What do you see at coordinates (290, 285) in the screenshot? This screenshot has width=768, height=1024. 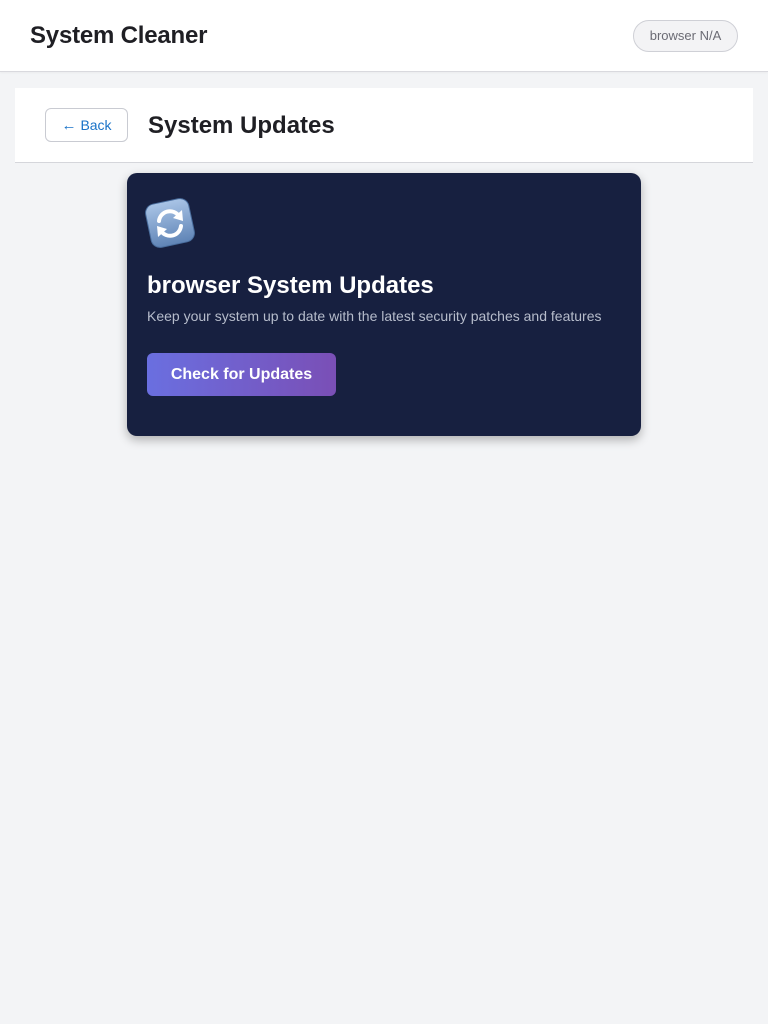 I see `card-title: browser System Updates` at bounding box center [290, 285].